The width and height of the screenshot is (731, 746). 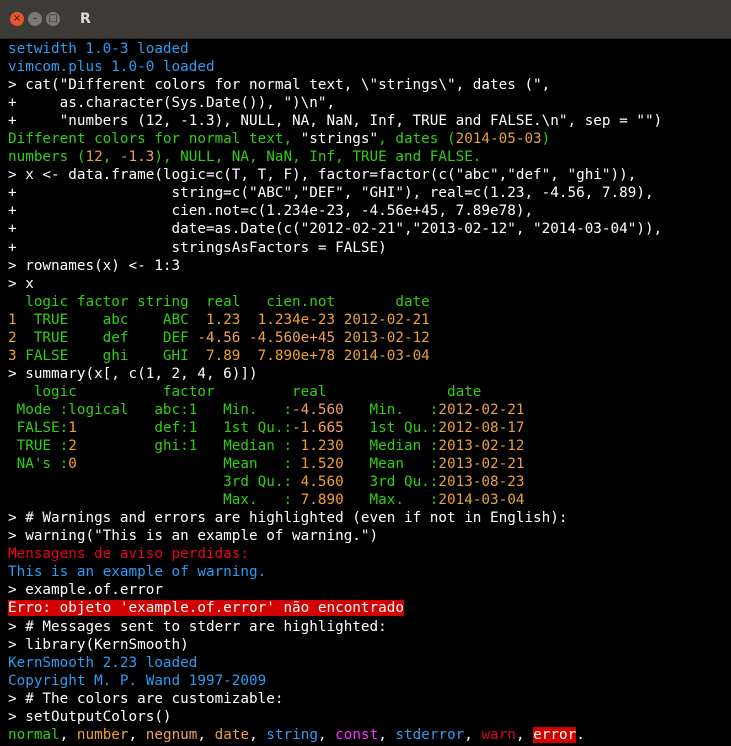 What do you see at coordinates (365, 19) in the screenshot?
I see `window-titlebar: × – □ R` at bounding box center [365, 19].